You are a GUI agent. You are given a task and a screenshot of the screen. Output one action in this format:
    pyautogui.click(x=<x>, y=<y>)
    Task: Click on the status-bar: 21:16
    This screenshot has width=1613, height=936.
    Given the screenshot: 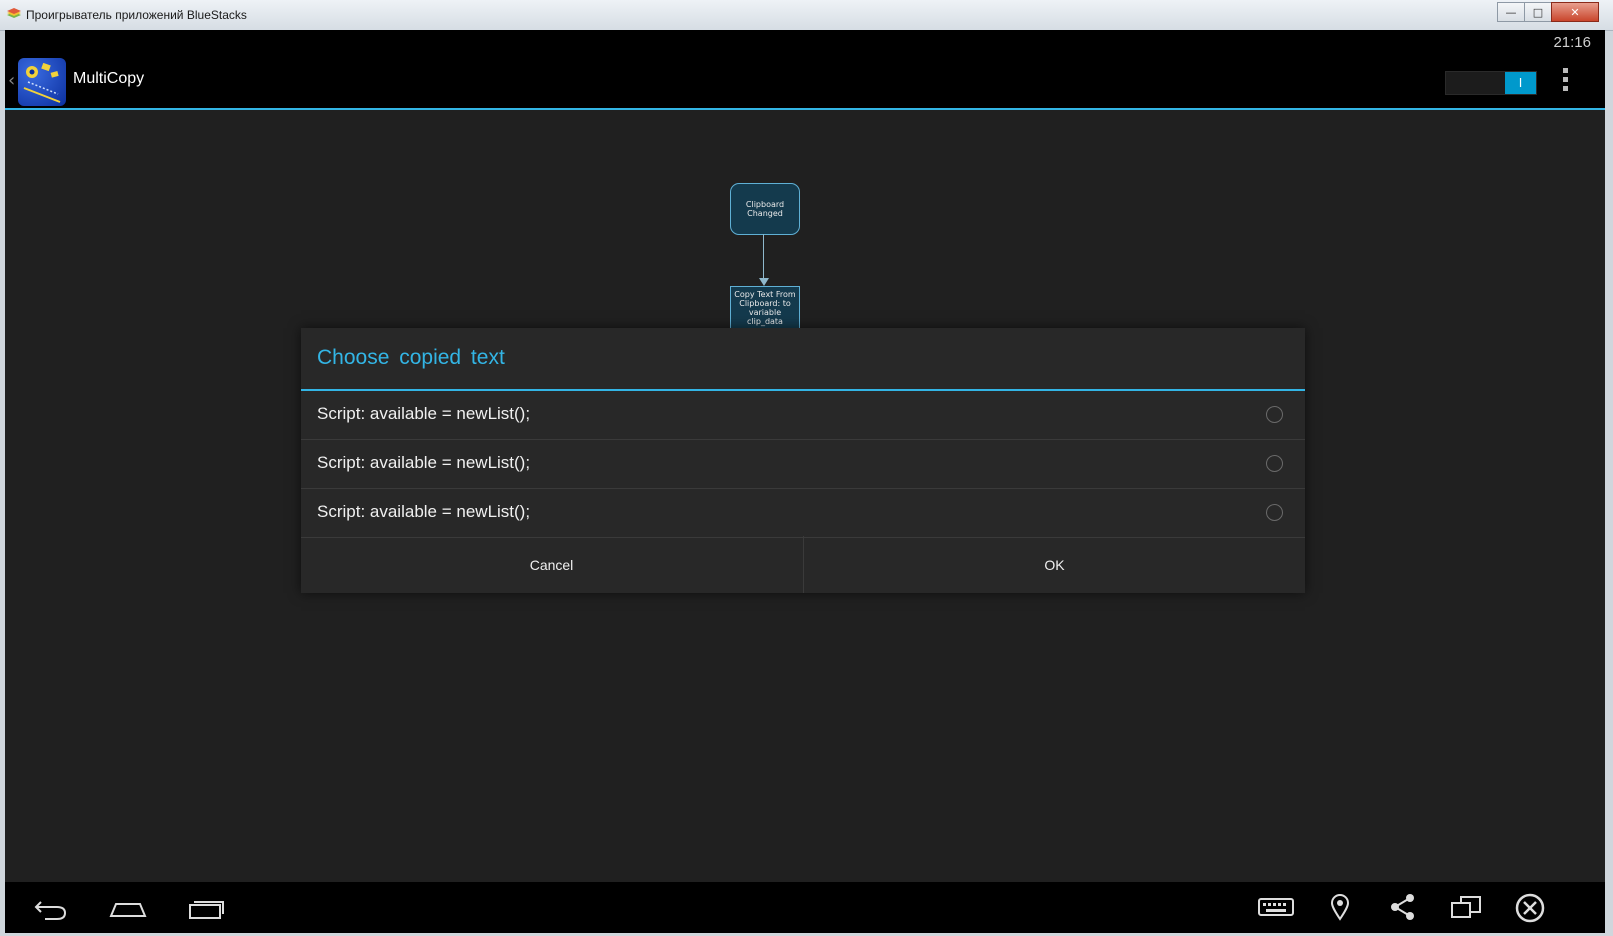 What is the action you would take?
    pyautogui.click(x=805, y=43)
    